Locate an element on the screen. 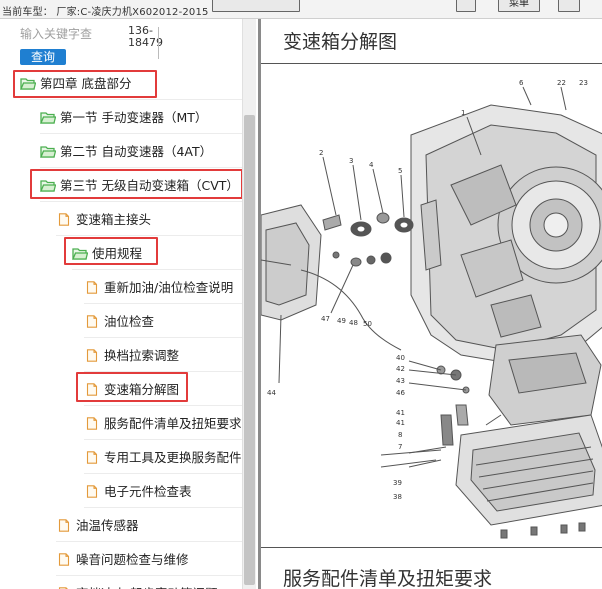  callout-4: 4 is located at coordinates (371, 165).